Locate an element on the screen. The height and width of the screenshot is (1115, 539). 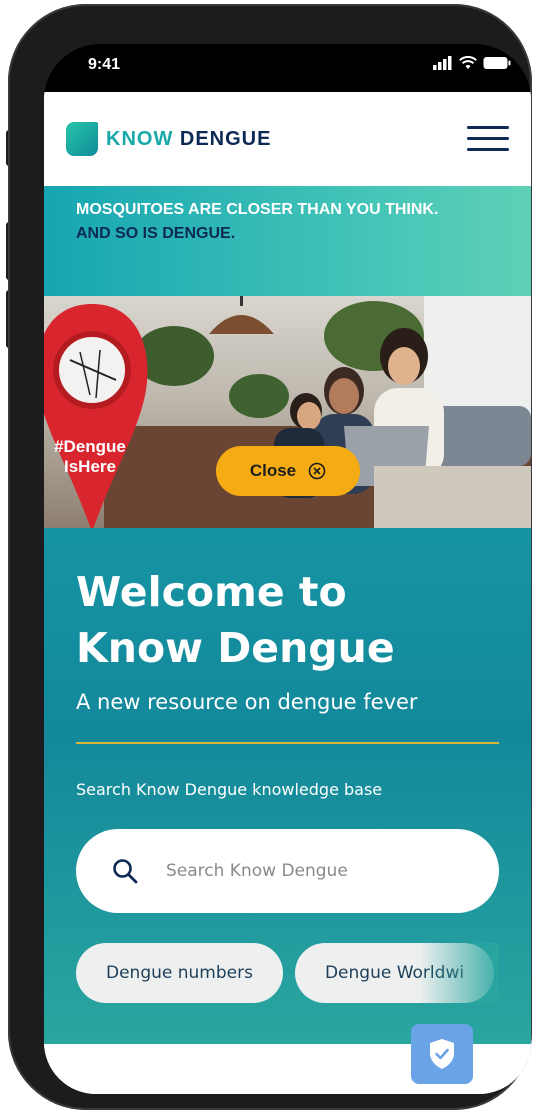
title-line1: Welcome to is located at coordinates (211, 592).